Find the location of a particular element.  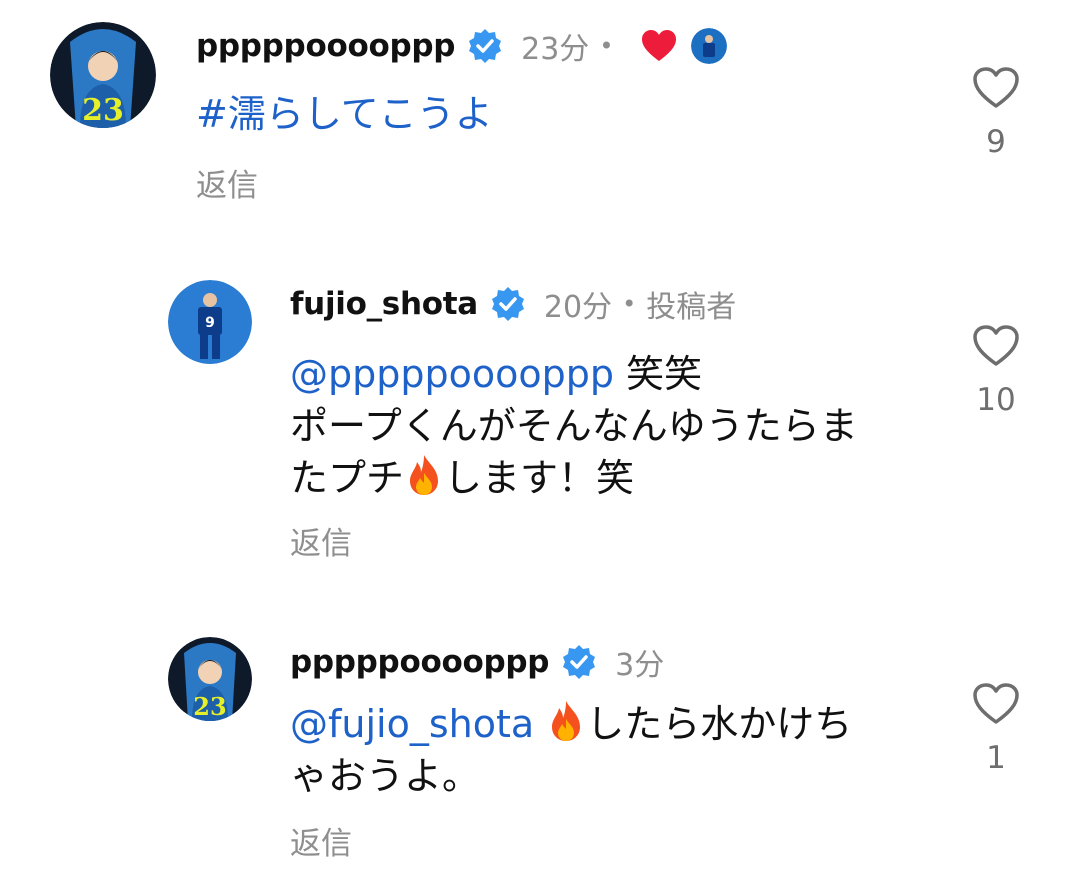

comment-line-2: ゃおうよ。 is located at coordinates (385, 776).